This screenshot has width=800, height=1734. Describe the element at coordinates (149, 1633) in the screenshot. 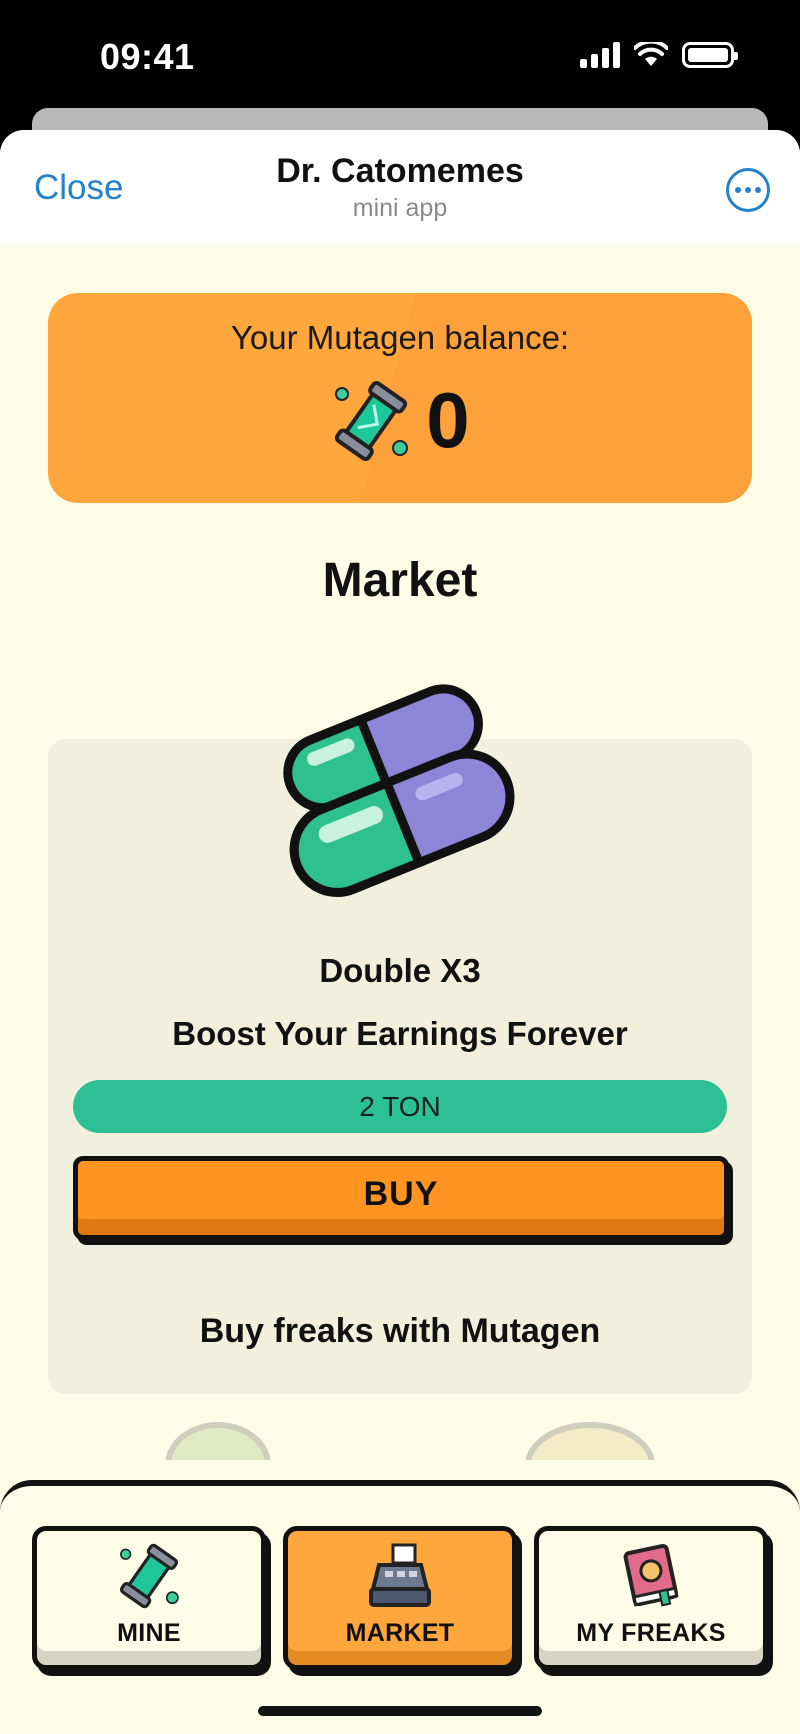

I see `nav-label: MINE` at that location.